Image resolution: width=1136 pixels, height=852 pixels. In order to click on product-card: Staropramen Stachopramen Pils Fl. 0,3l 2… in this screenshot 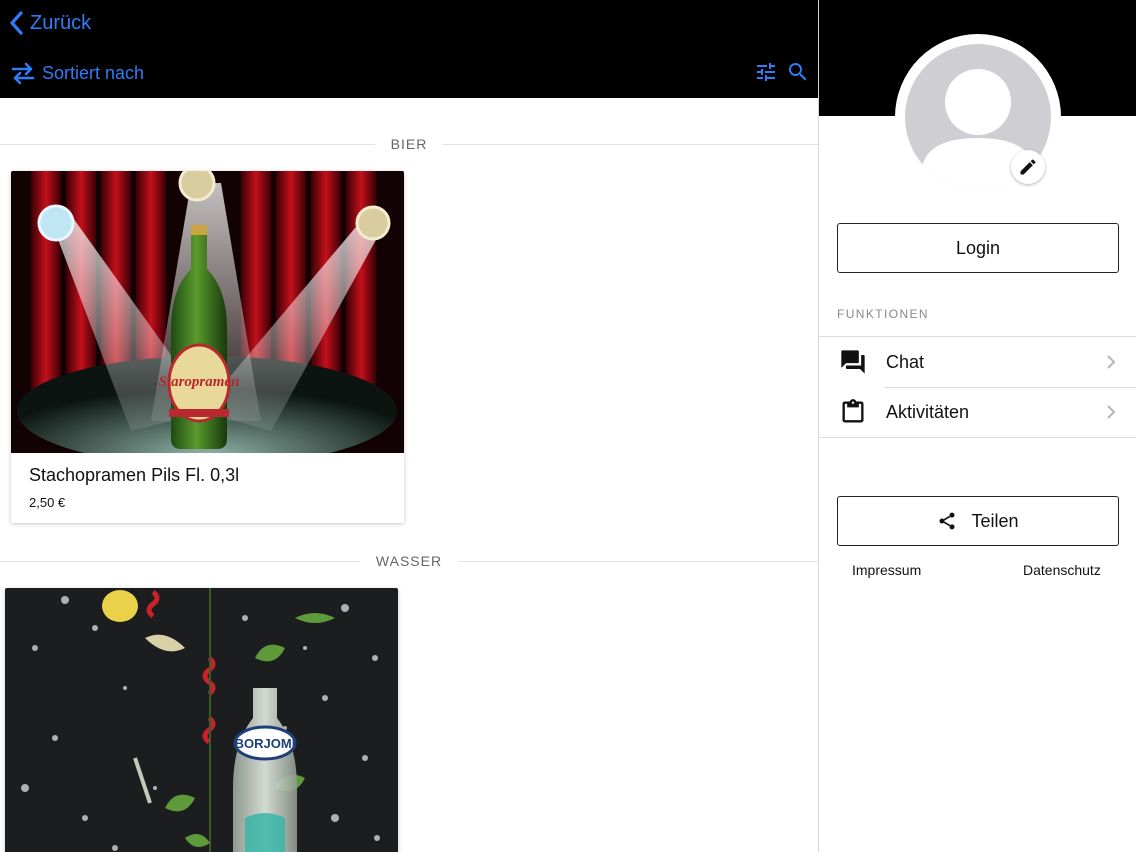, I will do `click(207, 347)`.